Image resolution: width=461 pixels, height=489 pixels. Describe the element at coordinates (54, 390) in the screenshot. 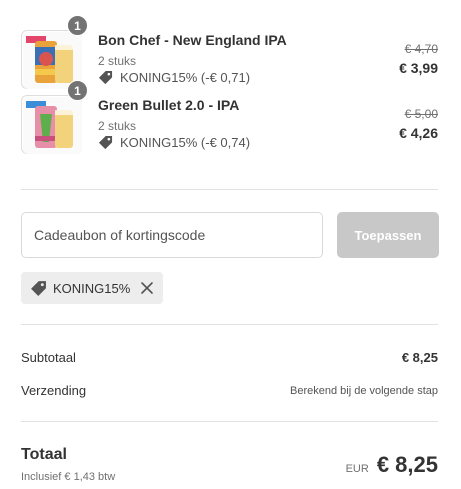

I see `shipping-label: Verzending` at that location.